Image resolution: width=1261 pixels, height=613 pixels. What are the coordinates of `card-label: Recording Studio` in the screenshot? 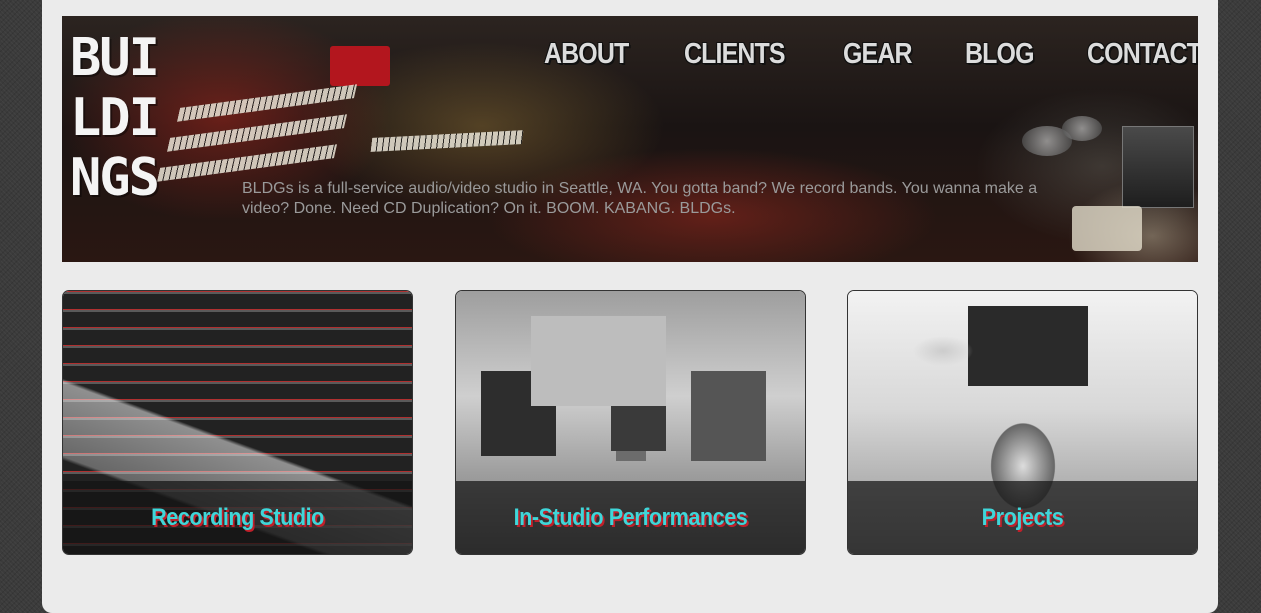 It's located at (237, 517).